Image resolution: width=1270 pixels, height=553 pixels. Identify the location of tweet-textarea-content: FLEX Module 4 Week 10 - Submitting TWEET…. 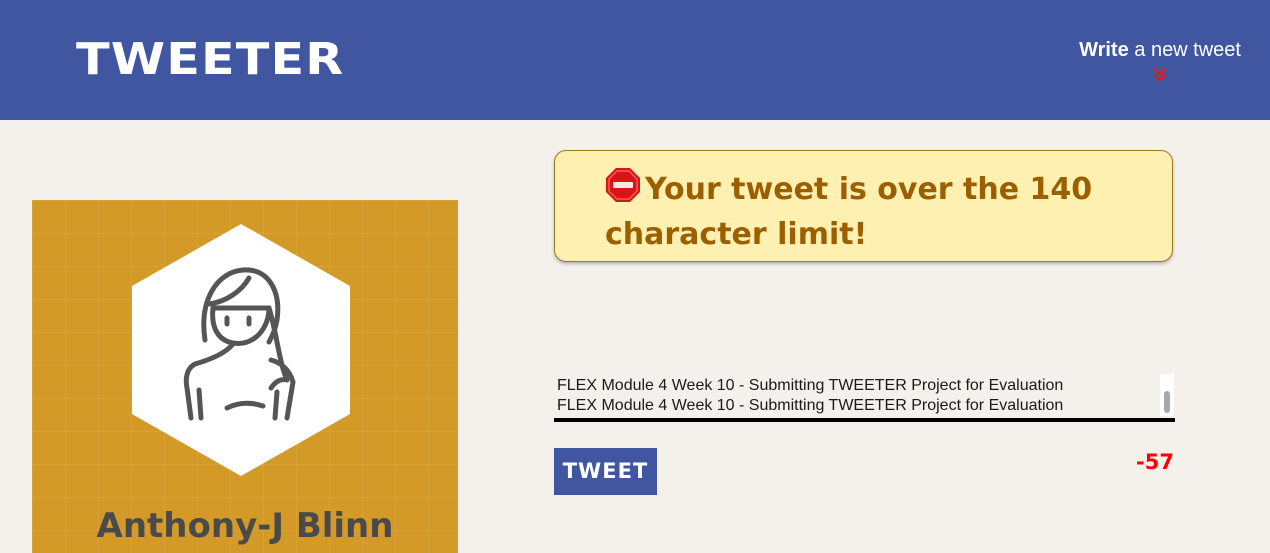
(857, 388).